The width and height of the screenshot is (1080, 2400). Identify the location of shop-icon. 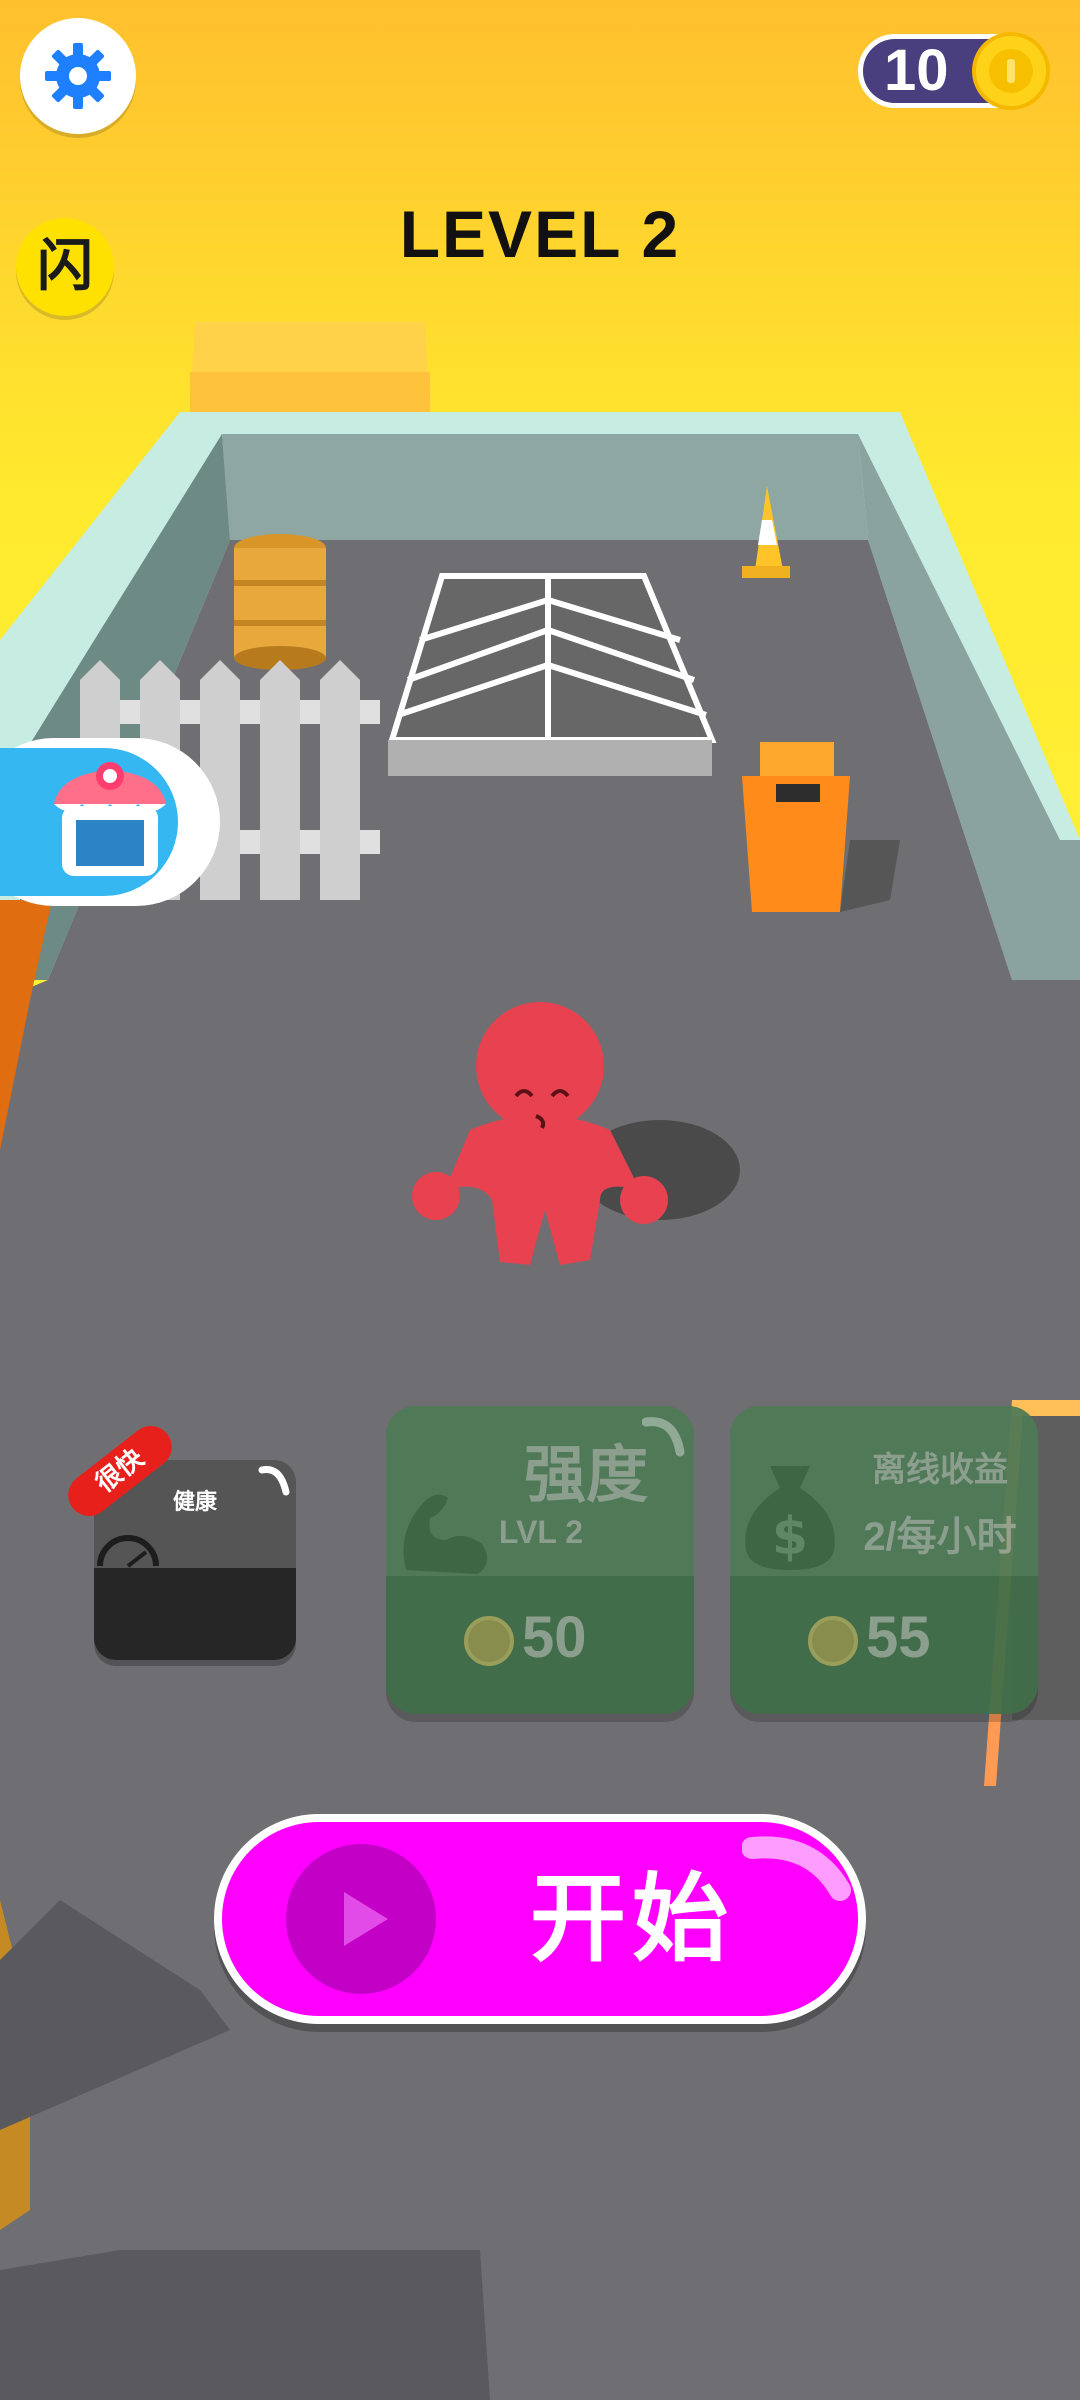
(110, 819).